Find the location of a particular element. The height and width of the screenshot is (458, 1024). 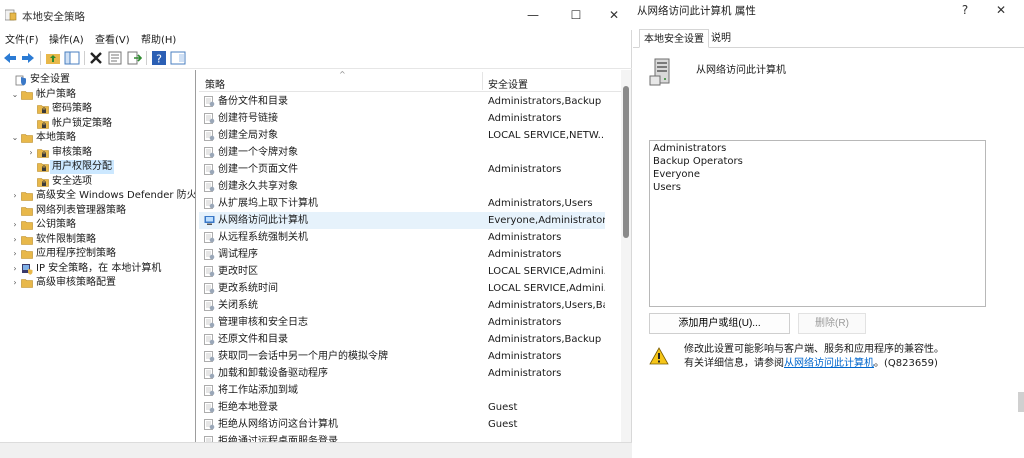

table-row: 拒绝通过远程桌面服务登录 is located at coordinates (402, 437).